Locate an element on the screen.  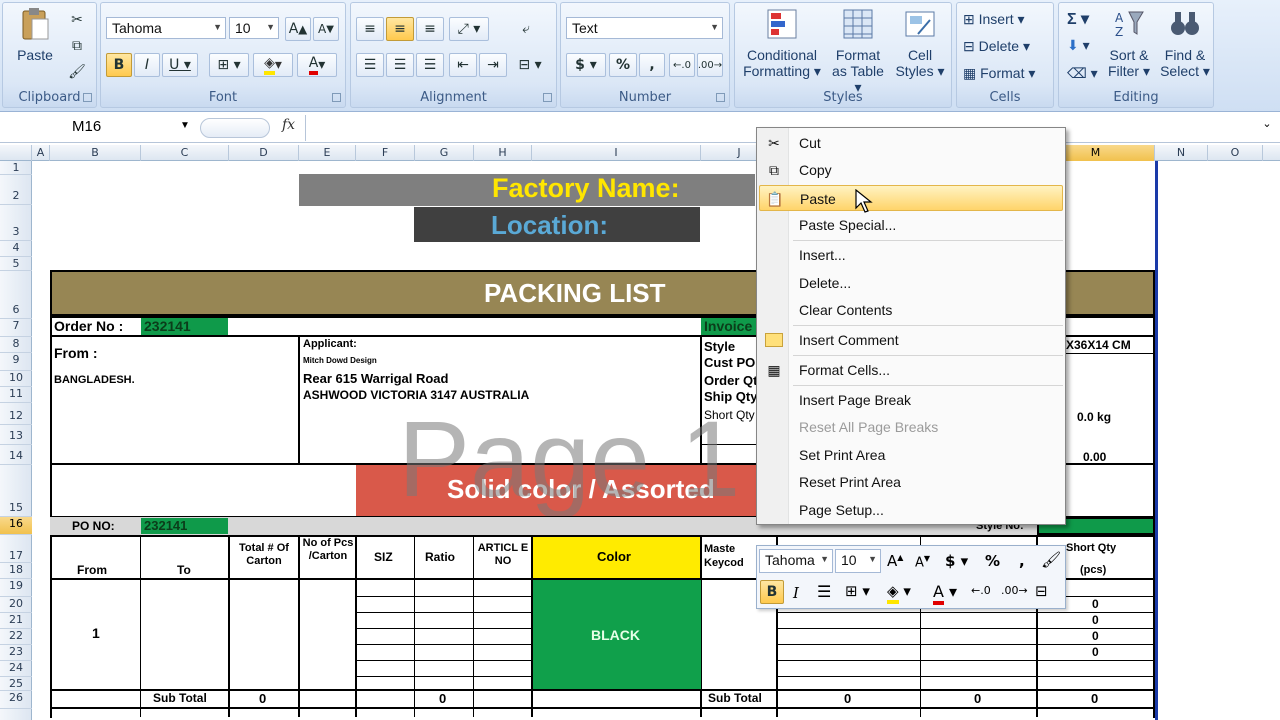
clipboard-launcher-icon is located at coordinates (87, 97).